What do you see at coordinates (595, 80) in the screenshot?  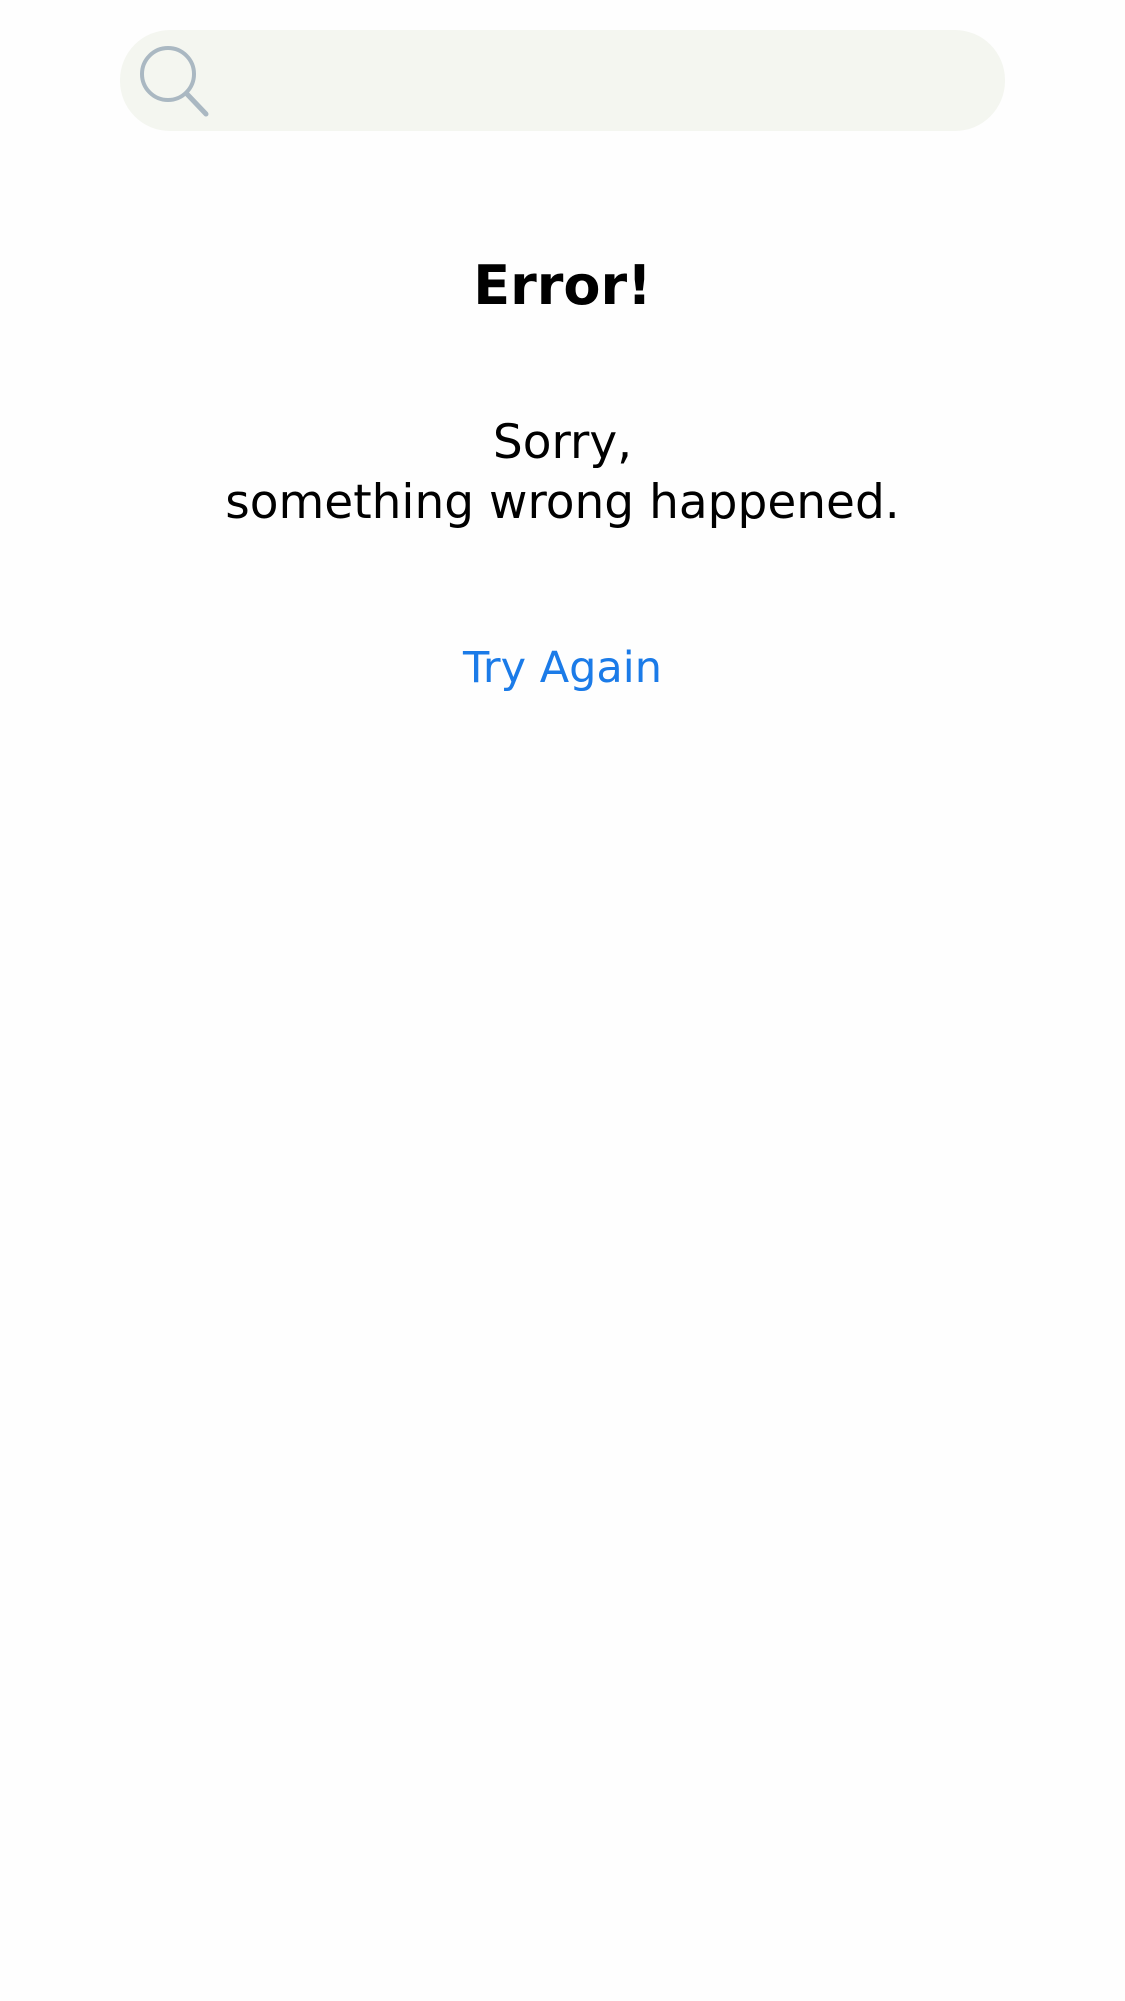 I see `search-input` at bounding box center [595, 80].